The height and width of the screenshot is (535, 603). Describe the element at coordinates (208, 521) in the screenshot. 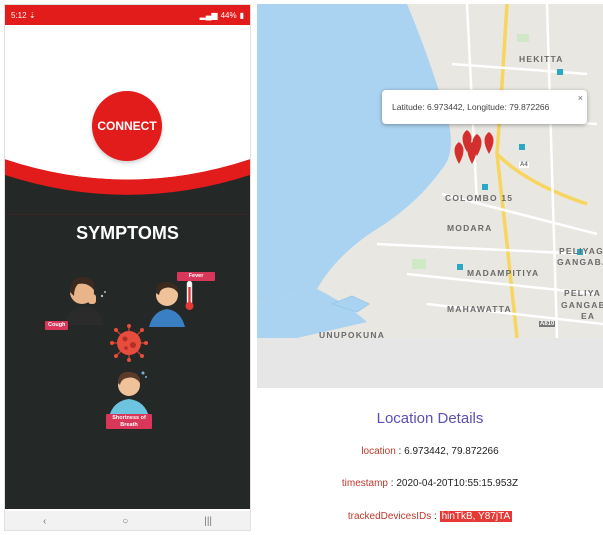

I see `recents-icon: |||` at that location.